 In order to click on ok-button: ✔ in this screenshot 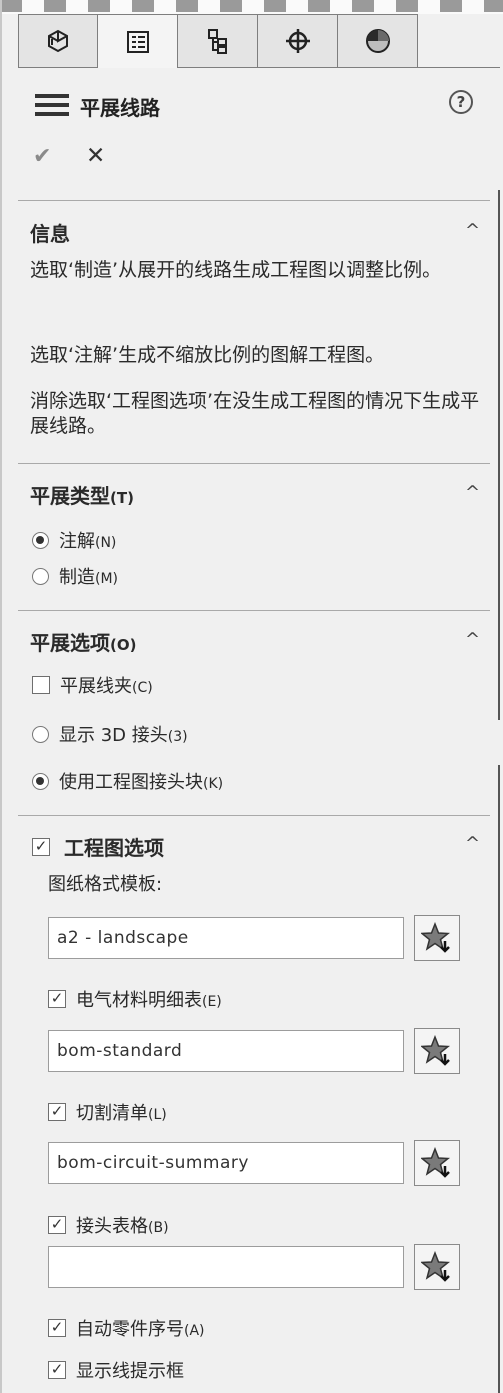, I will do `click(42, 156)`.